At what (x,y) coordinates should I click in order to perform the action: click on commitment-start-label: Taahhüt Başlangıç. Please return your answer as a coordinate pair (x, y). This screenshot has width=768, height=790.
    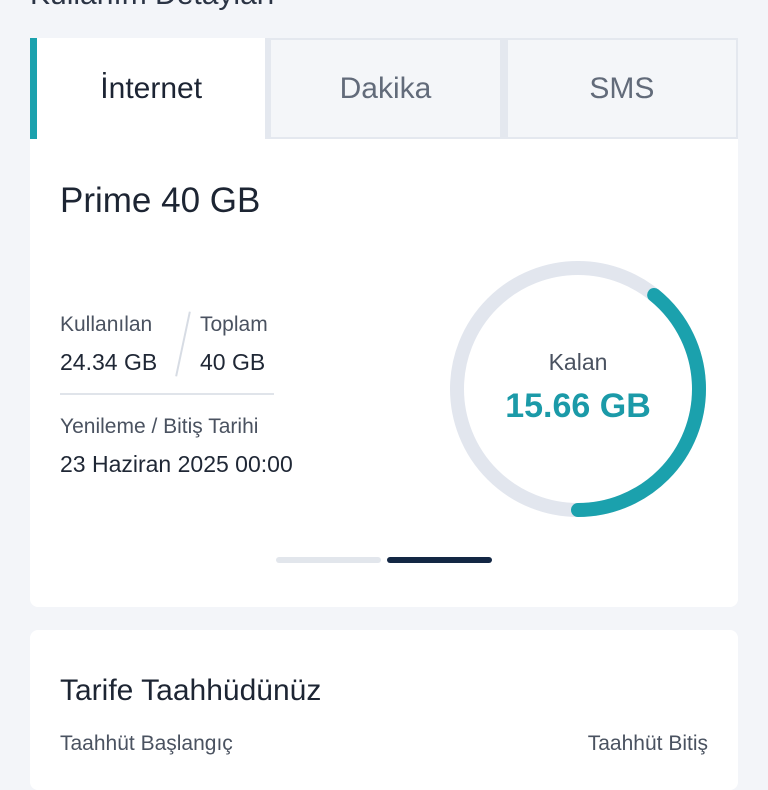
    Looking at the image, I should click on (146, 743).